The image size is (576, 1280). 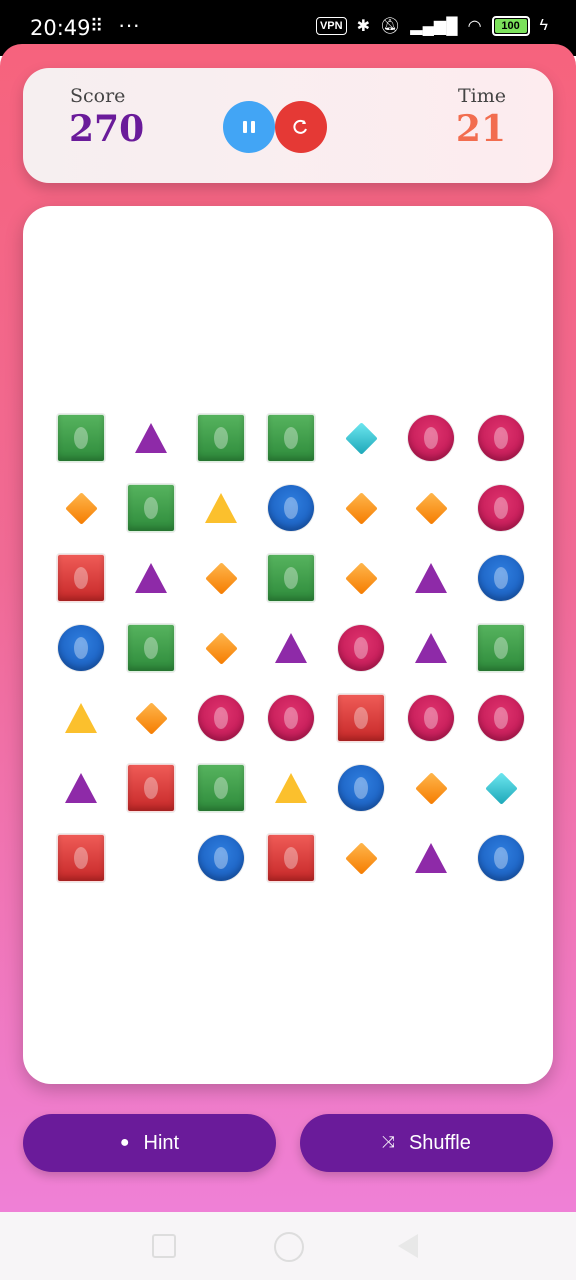 I want to click on hint-button: ● Hint, so click(x=149, y=1143).